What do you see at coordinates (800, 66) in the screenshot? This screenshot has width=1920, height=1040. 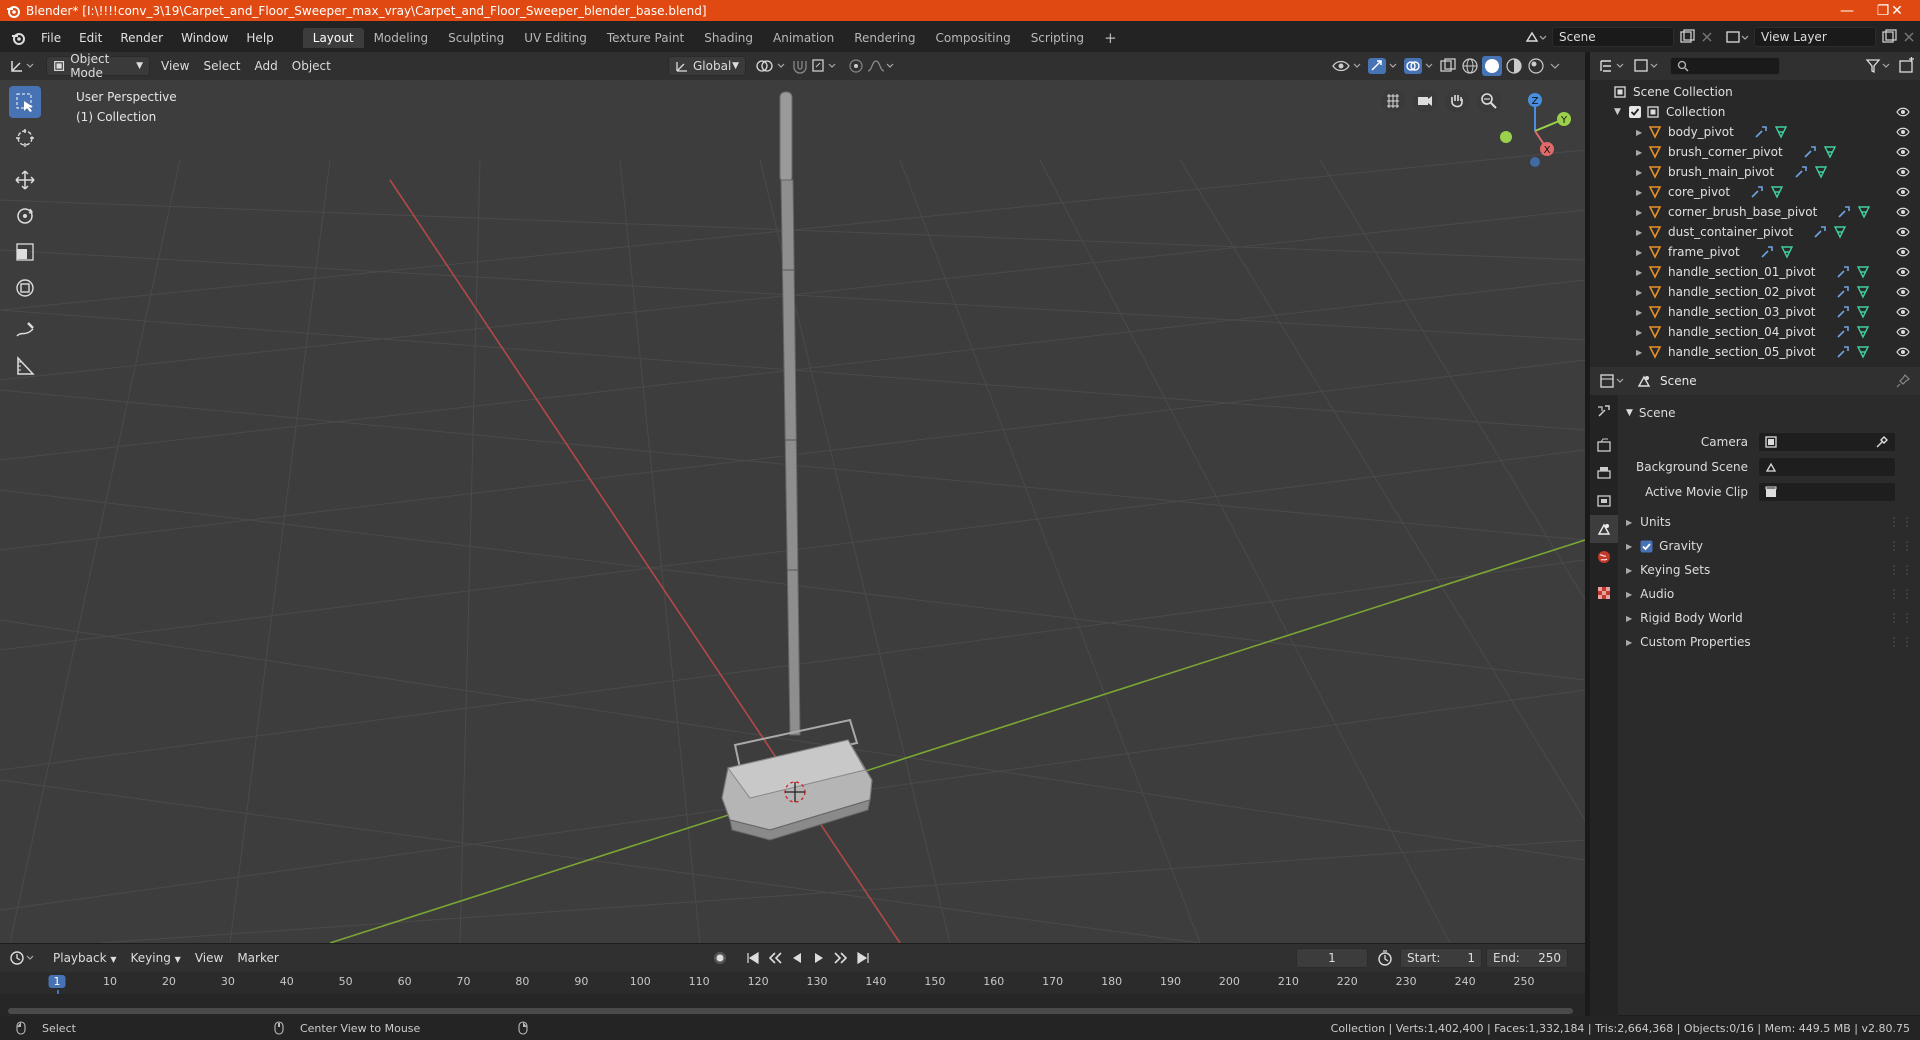 I see `snap-magnet-icon` at bounding box center [800, 66].